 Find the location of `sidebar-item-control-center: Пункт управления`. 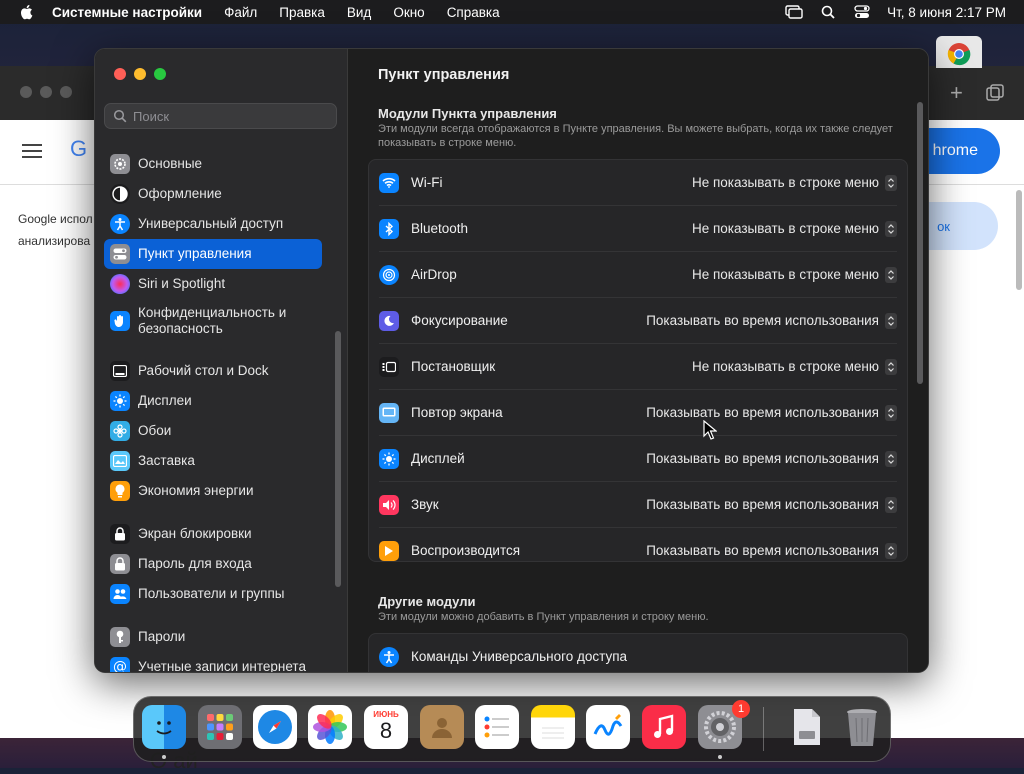

sidebar-item-control-center: Пункт управления is located at coordinates (213, 254).